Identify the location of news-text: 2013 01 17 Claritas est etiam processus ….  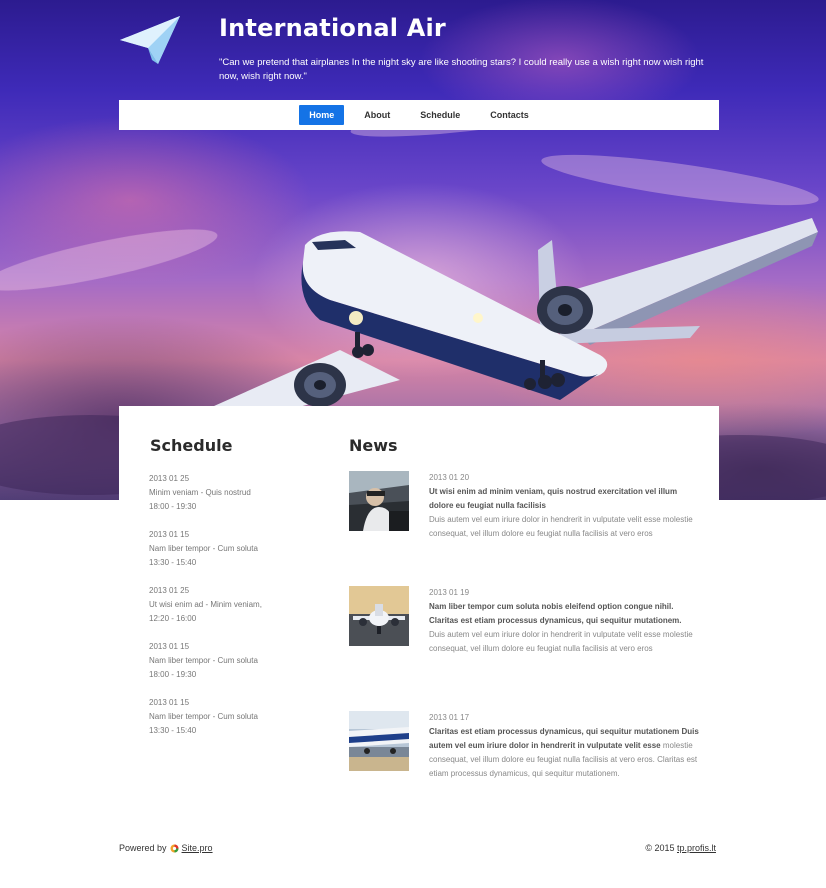
(564, 746).